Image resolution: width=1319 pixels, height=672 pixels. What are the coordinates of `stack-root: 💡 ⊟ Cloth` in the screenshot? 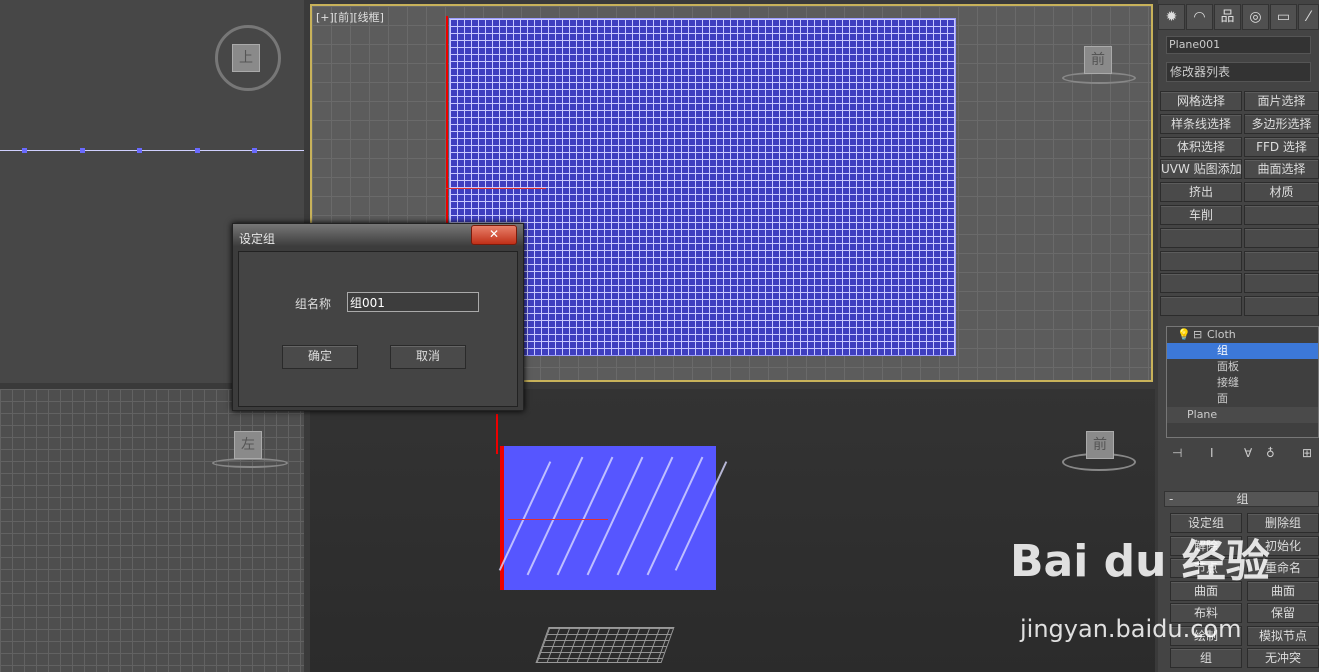 It's located at (1242, 335).